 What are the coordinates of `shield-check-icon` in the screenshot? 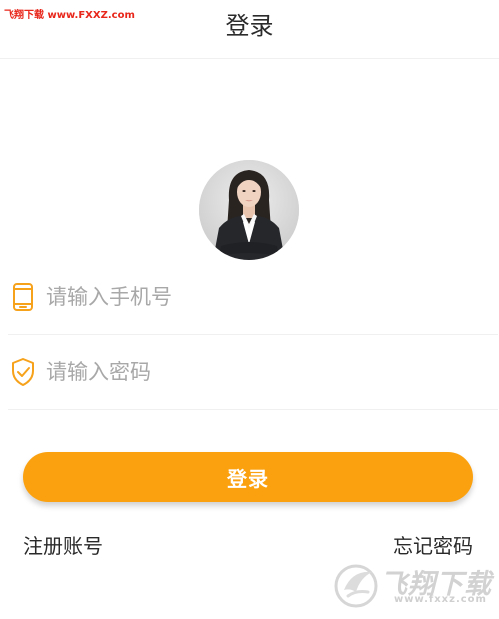 It's located at (23, 372).